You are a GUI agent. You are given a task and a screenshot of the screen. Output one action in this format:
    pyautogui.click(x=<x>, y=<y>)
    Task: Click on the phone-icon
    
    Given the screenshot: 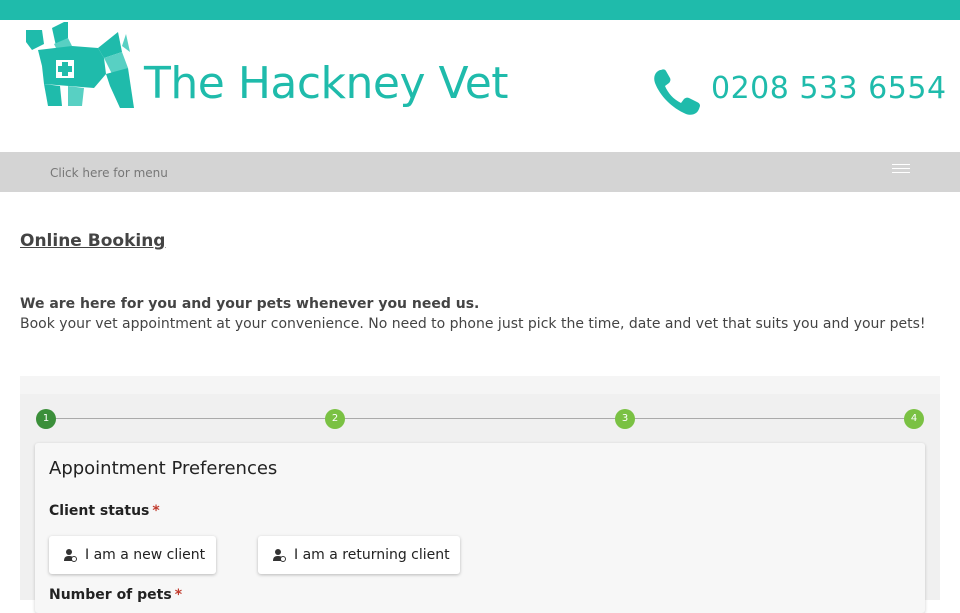 What is the action you would take?
    pyautogui.click(x=677, y=92)
    